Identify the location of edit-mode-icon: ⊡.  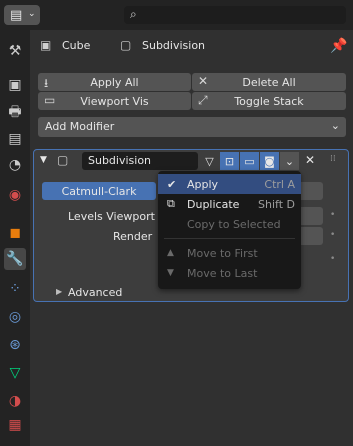
(229, 161).